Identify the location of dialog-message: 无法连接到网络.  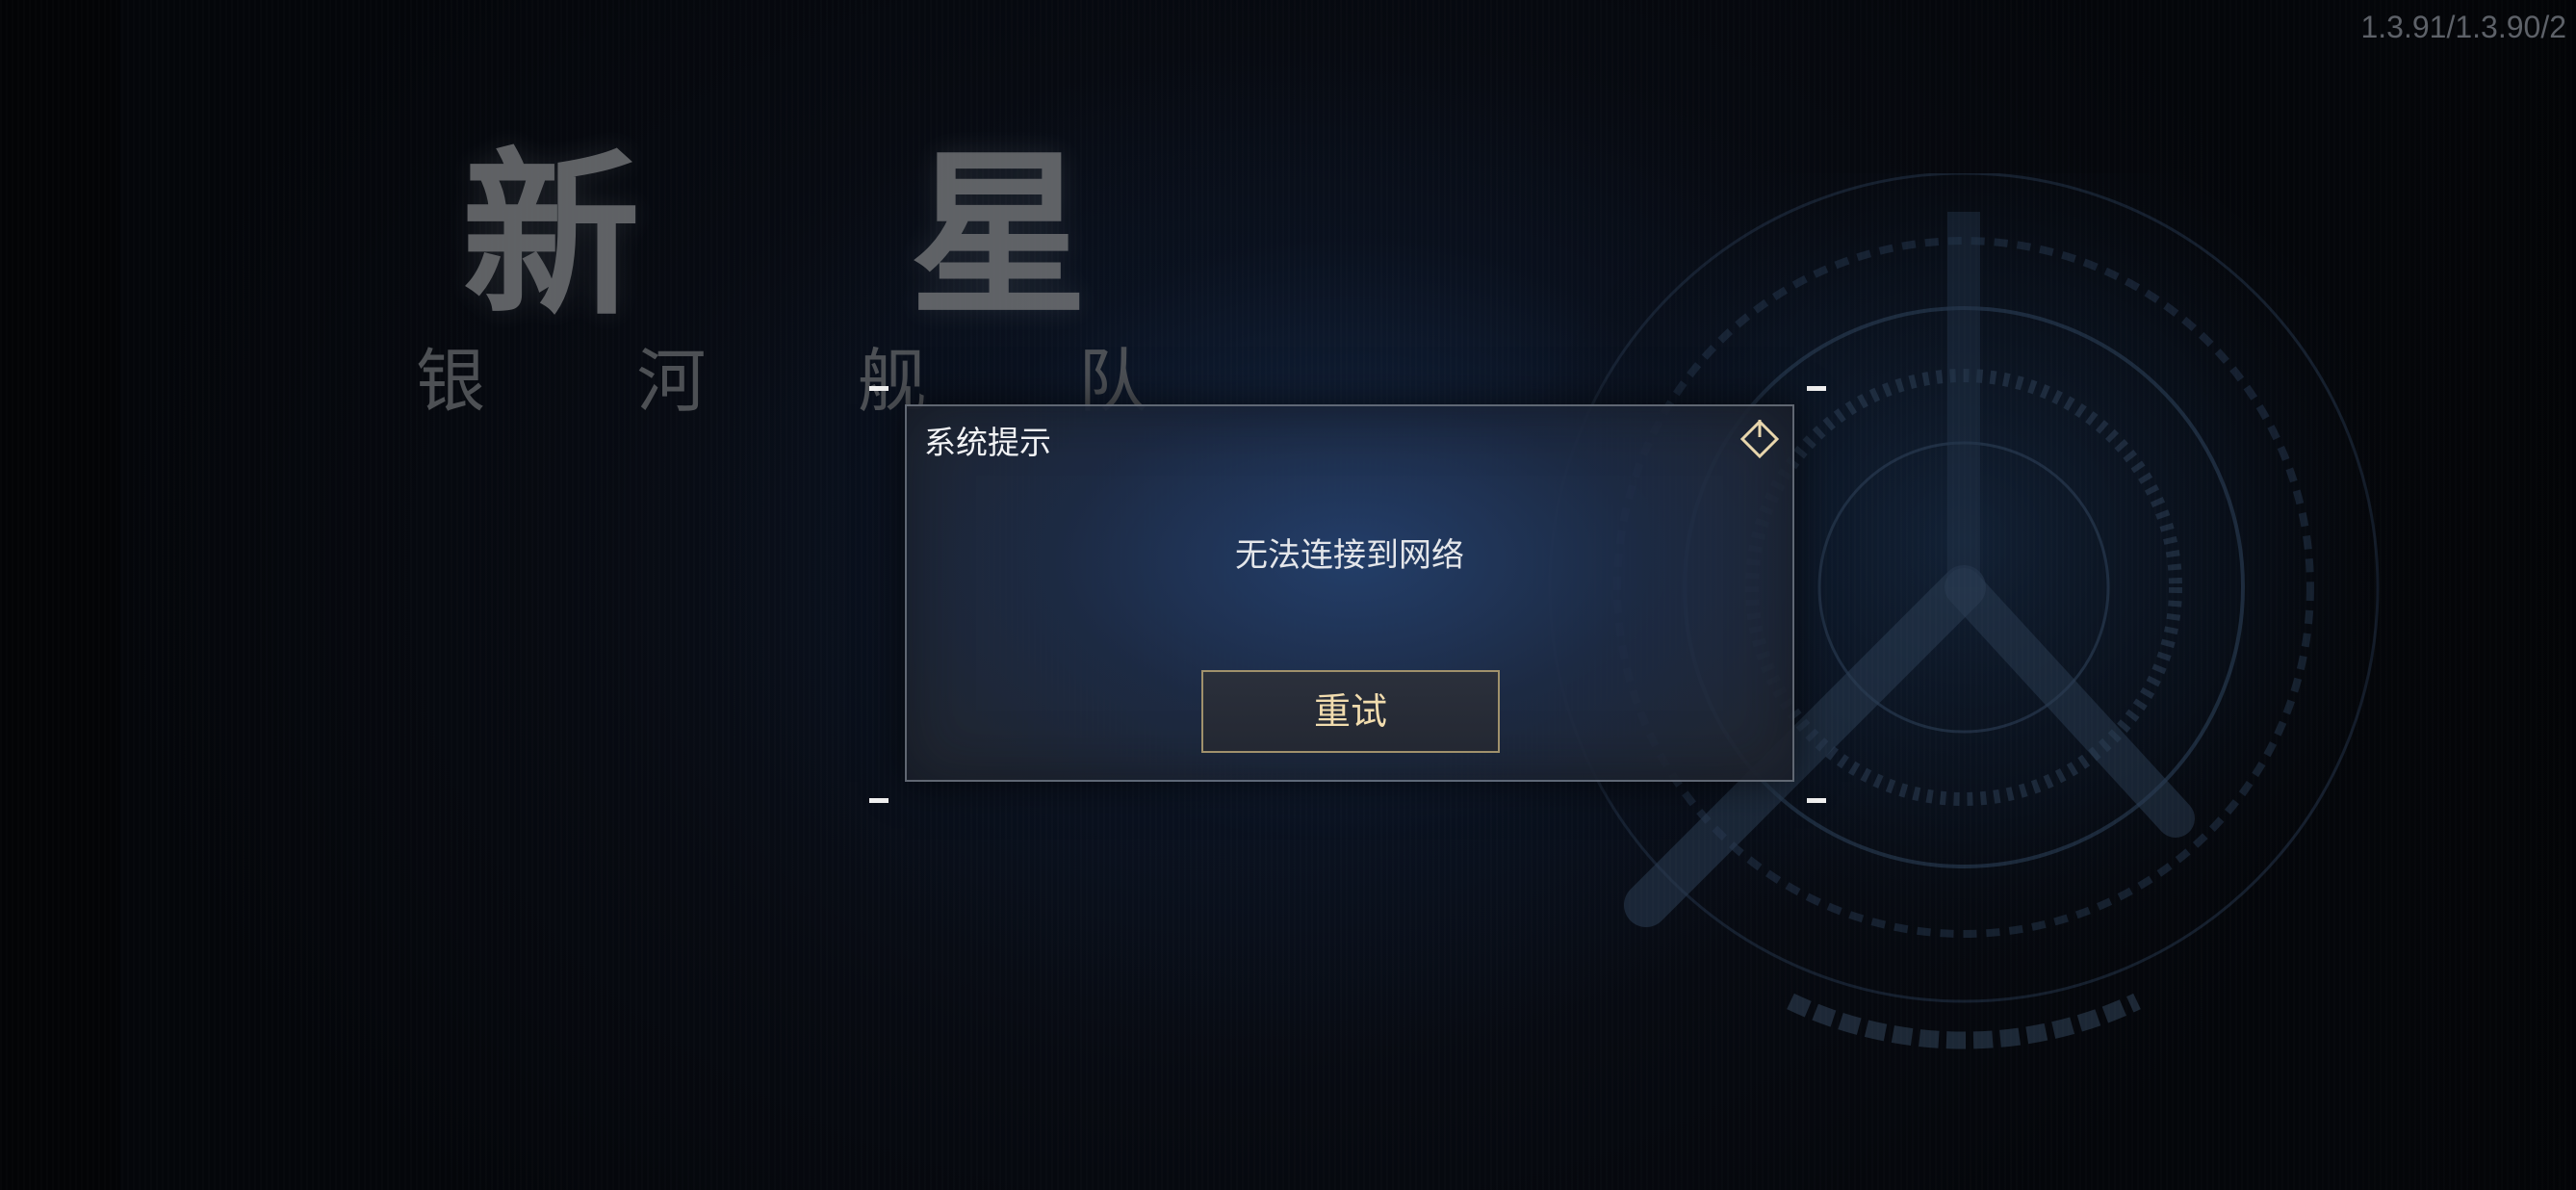
(1350, 556).